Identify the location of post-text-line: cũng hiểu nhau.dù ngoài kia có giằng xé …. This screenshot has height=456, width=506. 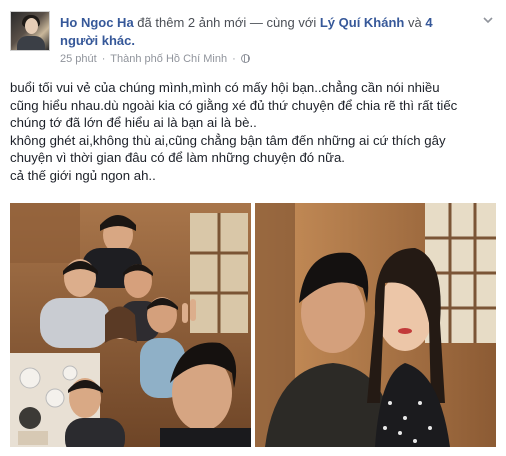
(234, 105).